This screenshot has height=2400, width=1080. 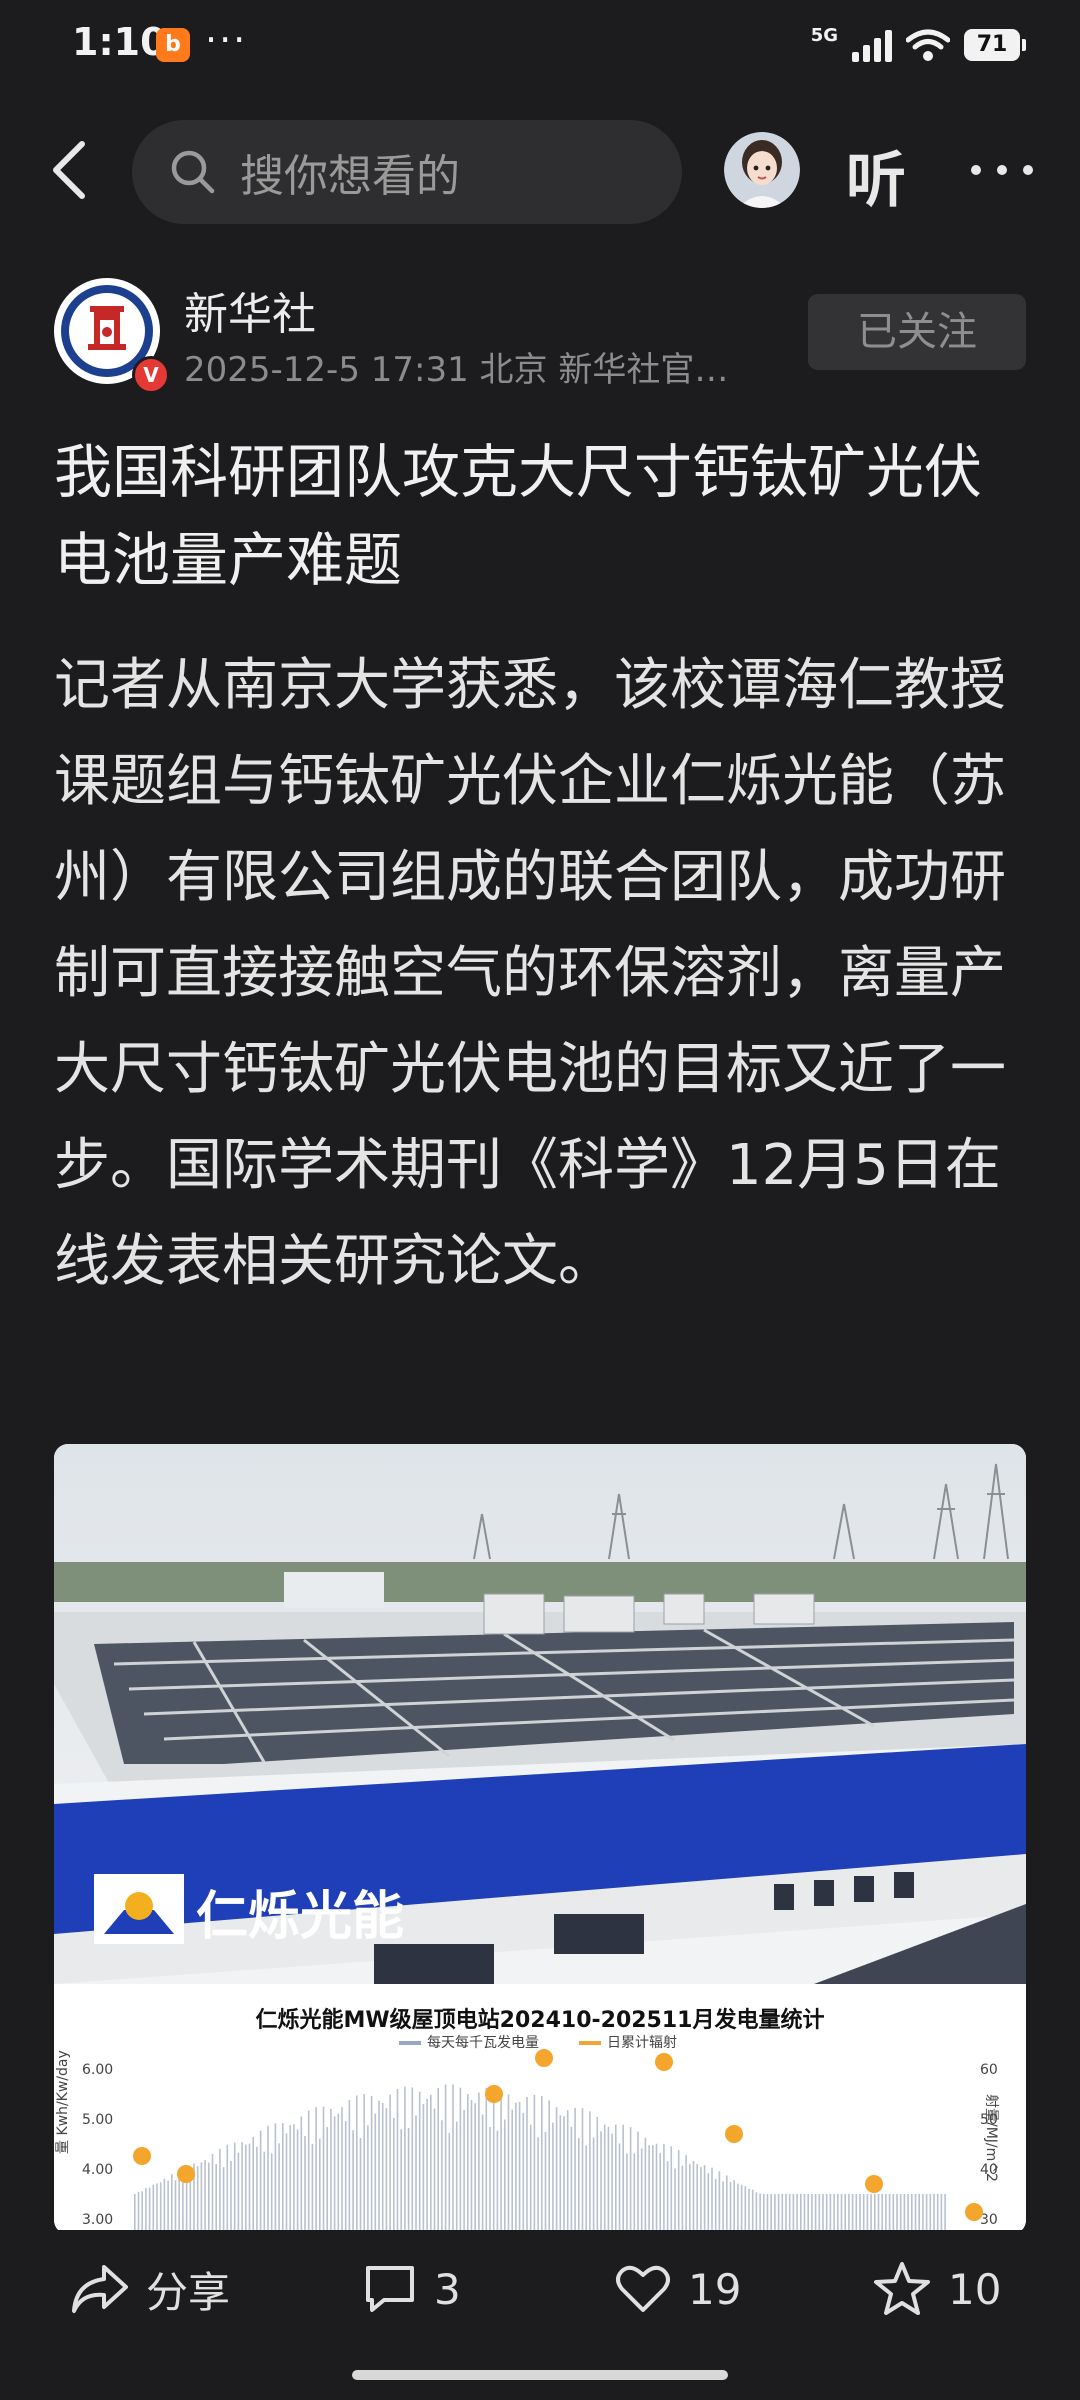 I want to click on company-logo-icon, so click(x=139, y=1909).